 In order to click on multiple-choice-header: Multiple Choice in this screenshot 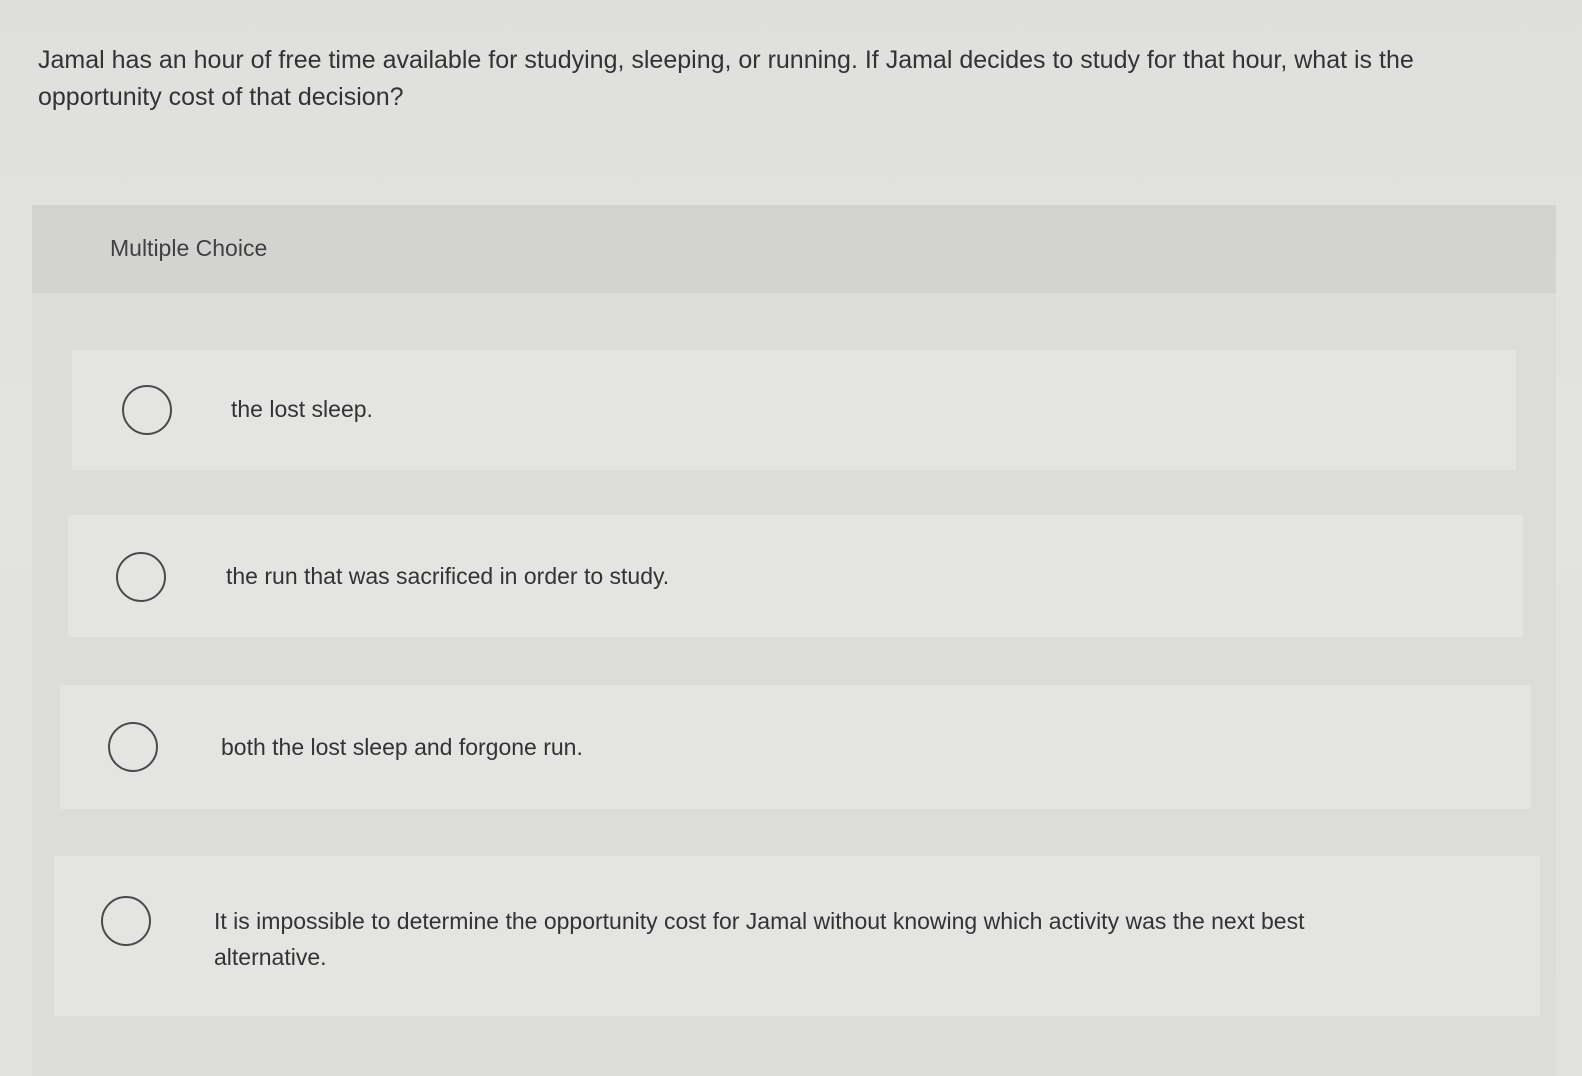, I will do `click(794, 249)`.